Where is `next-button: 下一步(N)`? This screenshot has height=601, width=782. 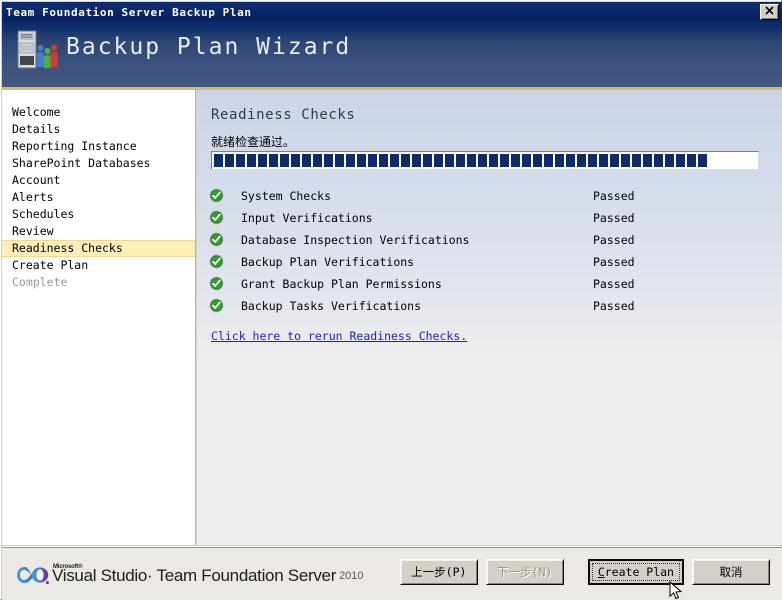 next-button: 下一步(N) is located at coordinates (524, 572).